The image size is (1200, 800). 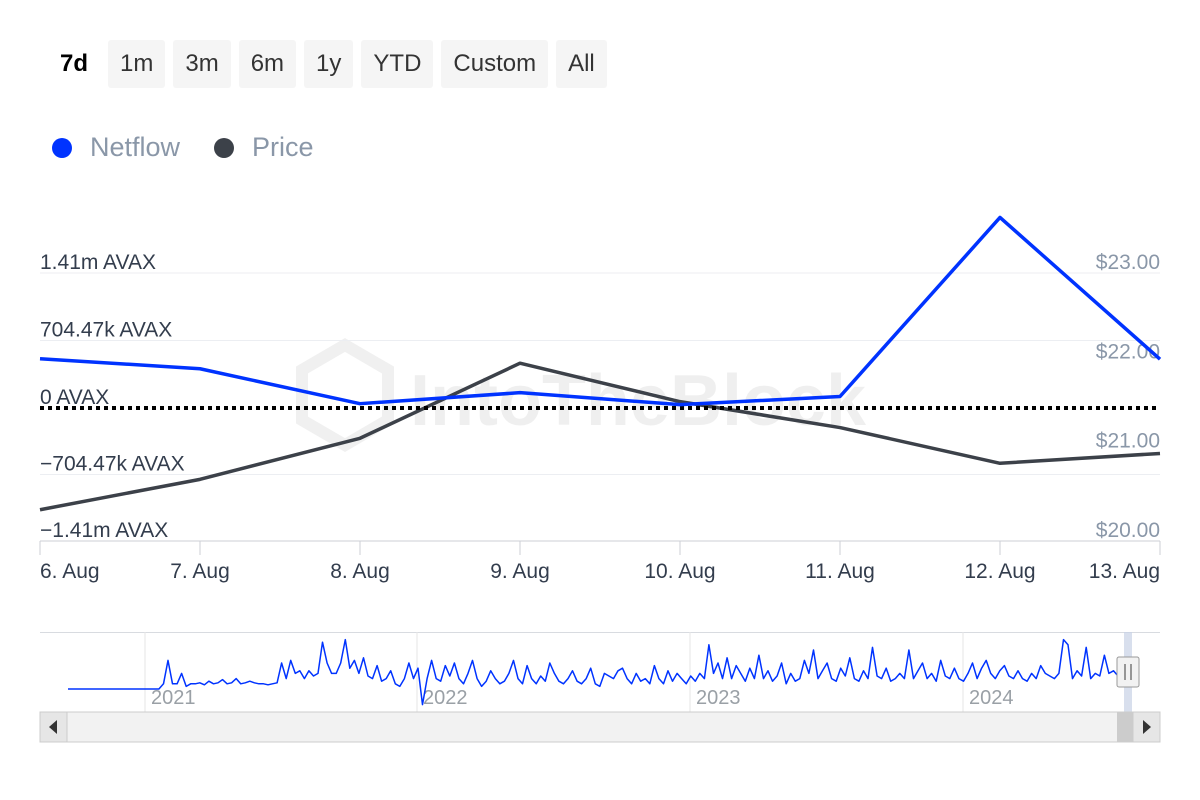 I want to click on navigator: 2021 2022 2023 2024, so click(x=600, y=672).